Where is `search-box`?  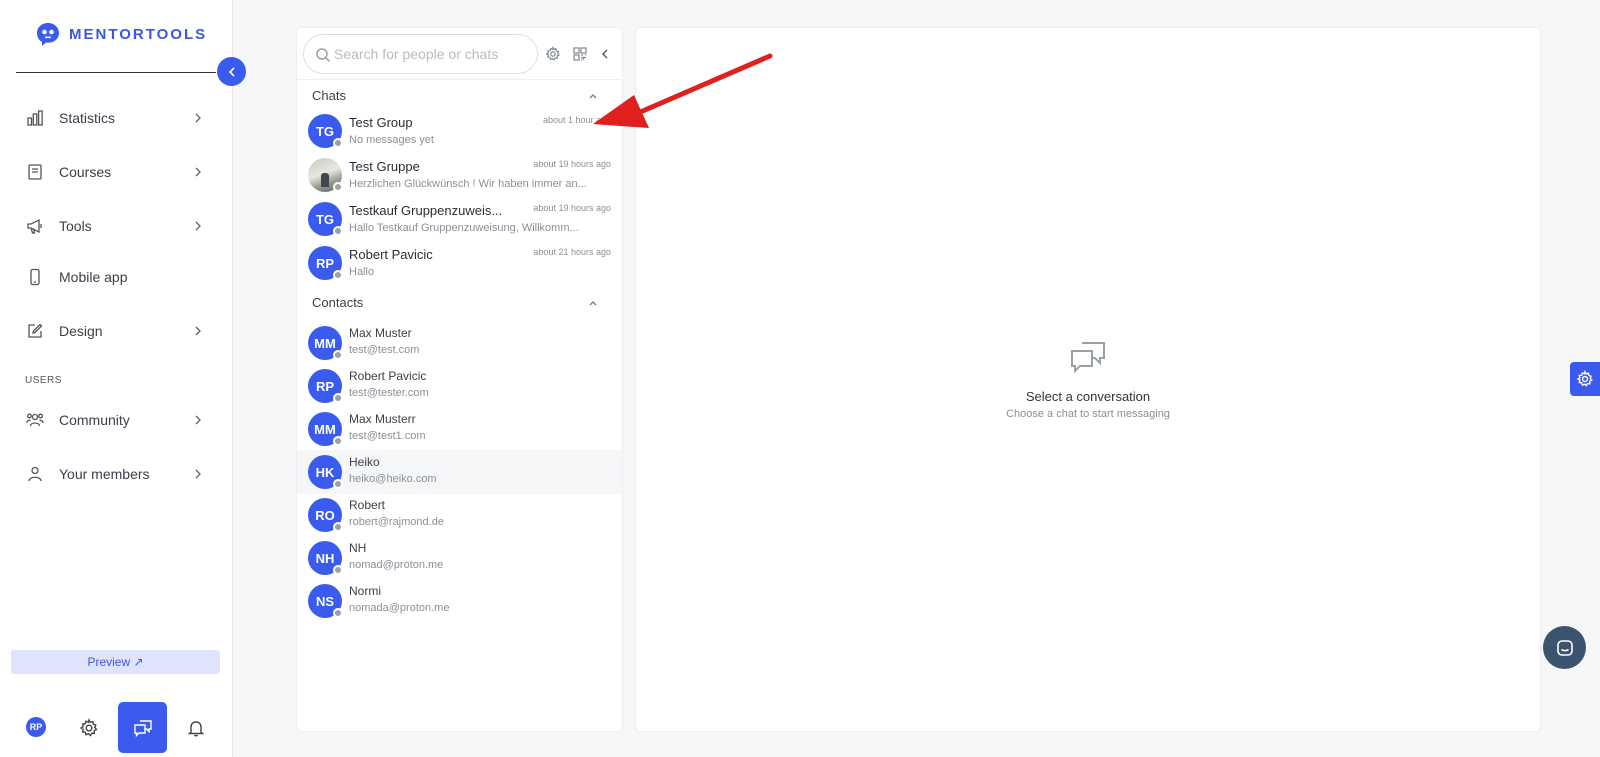
search-box is located at coordinates (420, 54).